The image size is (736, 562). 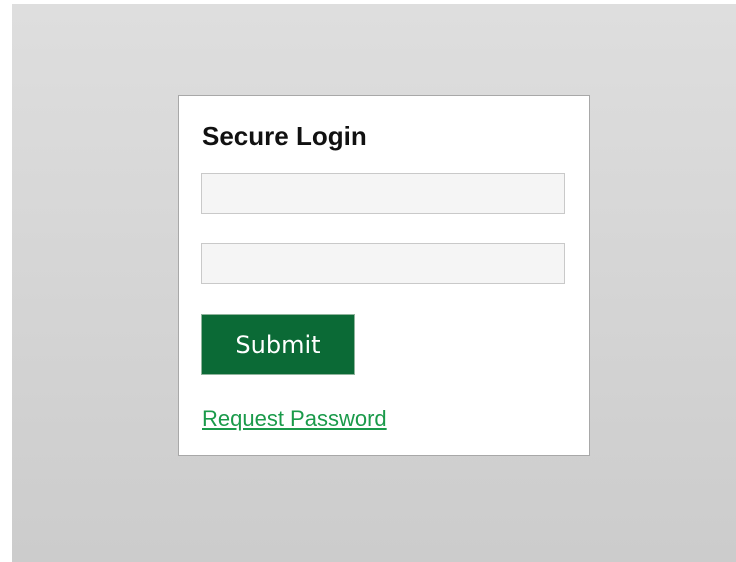 What do you see at coordinates (383, 193) in the screenshot?
I see `username-input` at bounding box center [383, 193].